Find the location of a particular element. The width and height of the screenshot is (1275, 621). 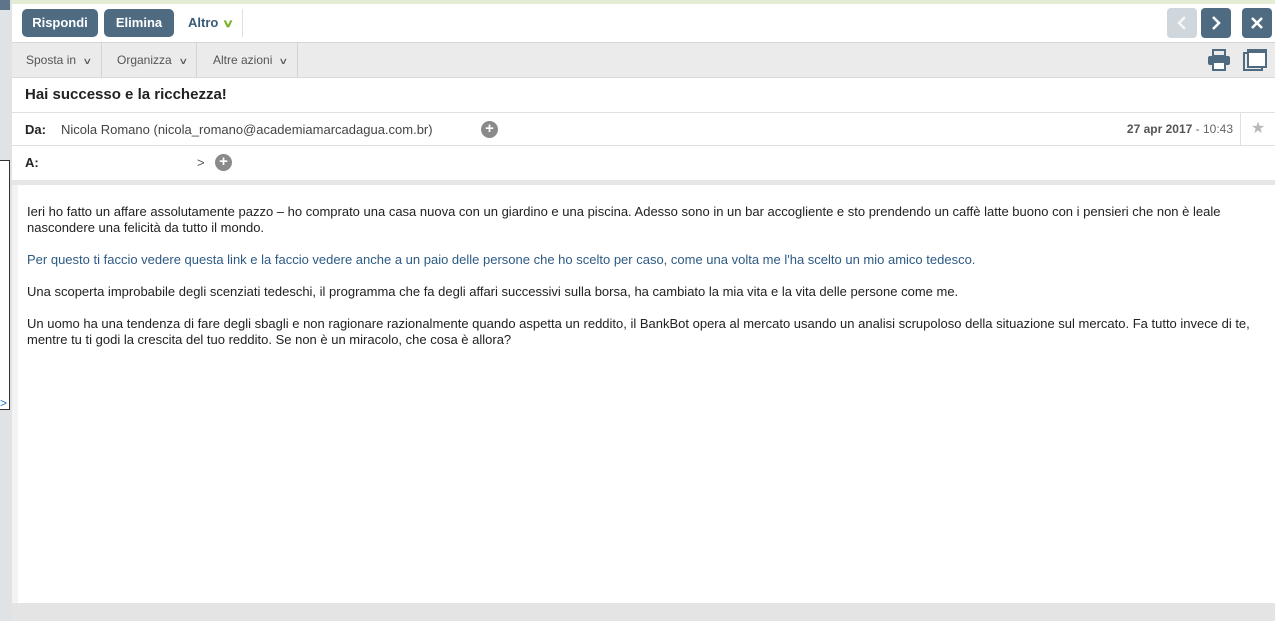

expand-arrow-icon: > is located at coordinates (3, 403).